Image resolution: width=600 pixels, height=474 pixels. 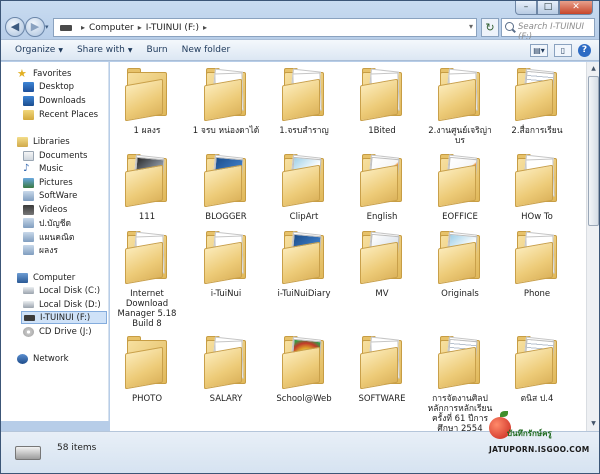 What do you see at coordinates (157, 50) in the screenshot?
I see `burn-button: Burn` at bounding box center [157, 50].